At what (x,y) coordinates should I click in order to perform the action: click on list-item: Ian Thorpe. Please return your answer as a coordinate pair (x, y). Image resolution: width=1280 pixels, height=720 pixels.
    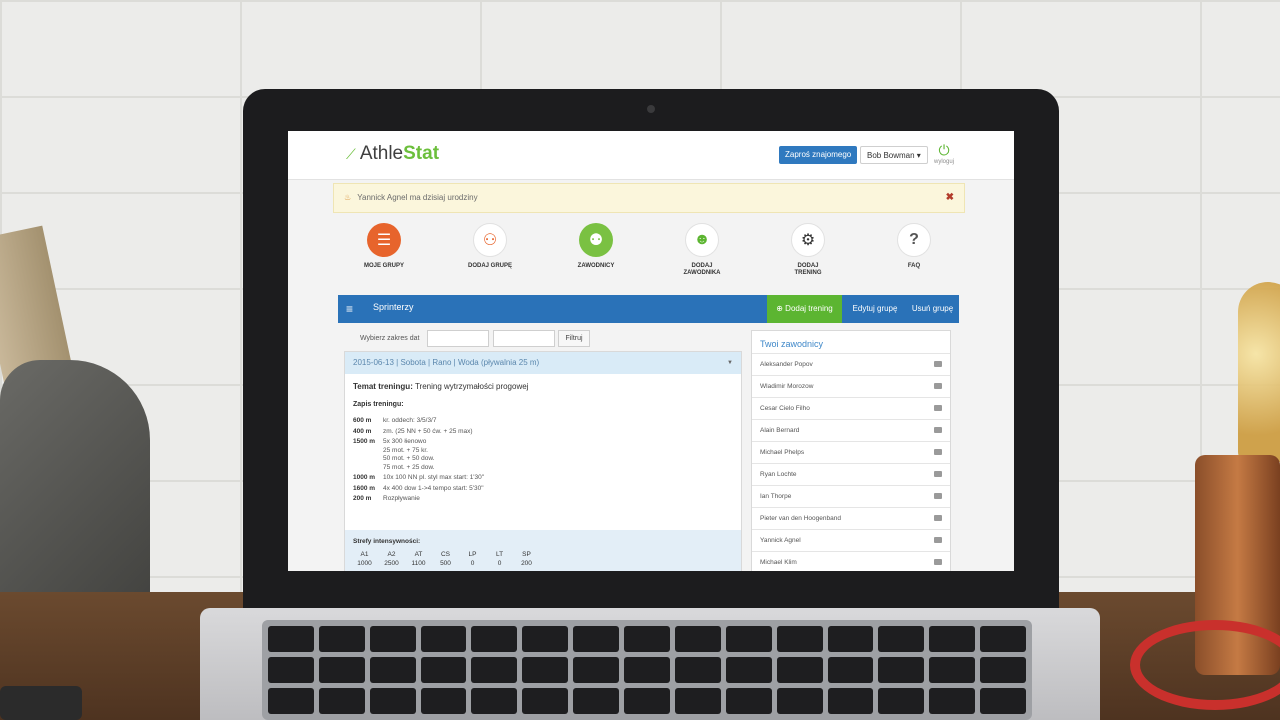
    Looking at the image, I should click on (851, 496).